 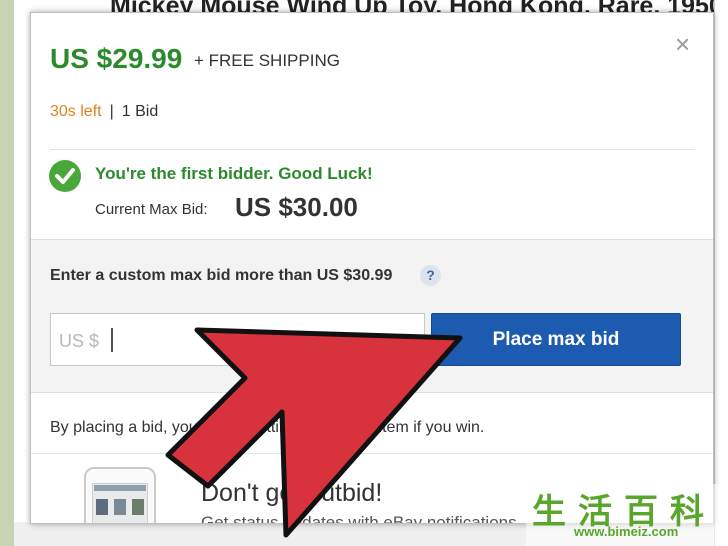 I want to click on question-mark-icon: ?, so click(x=430, y=275).